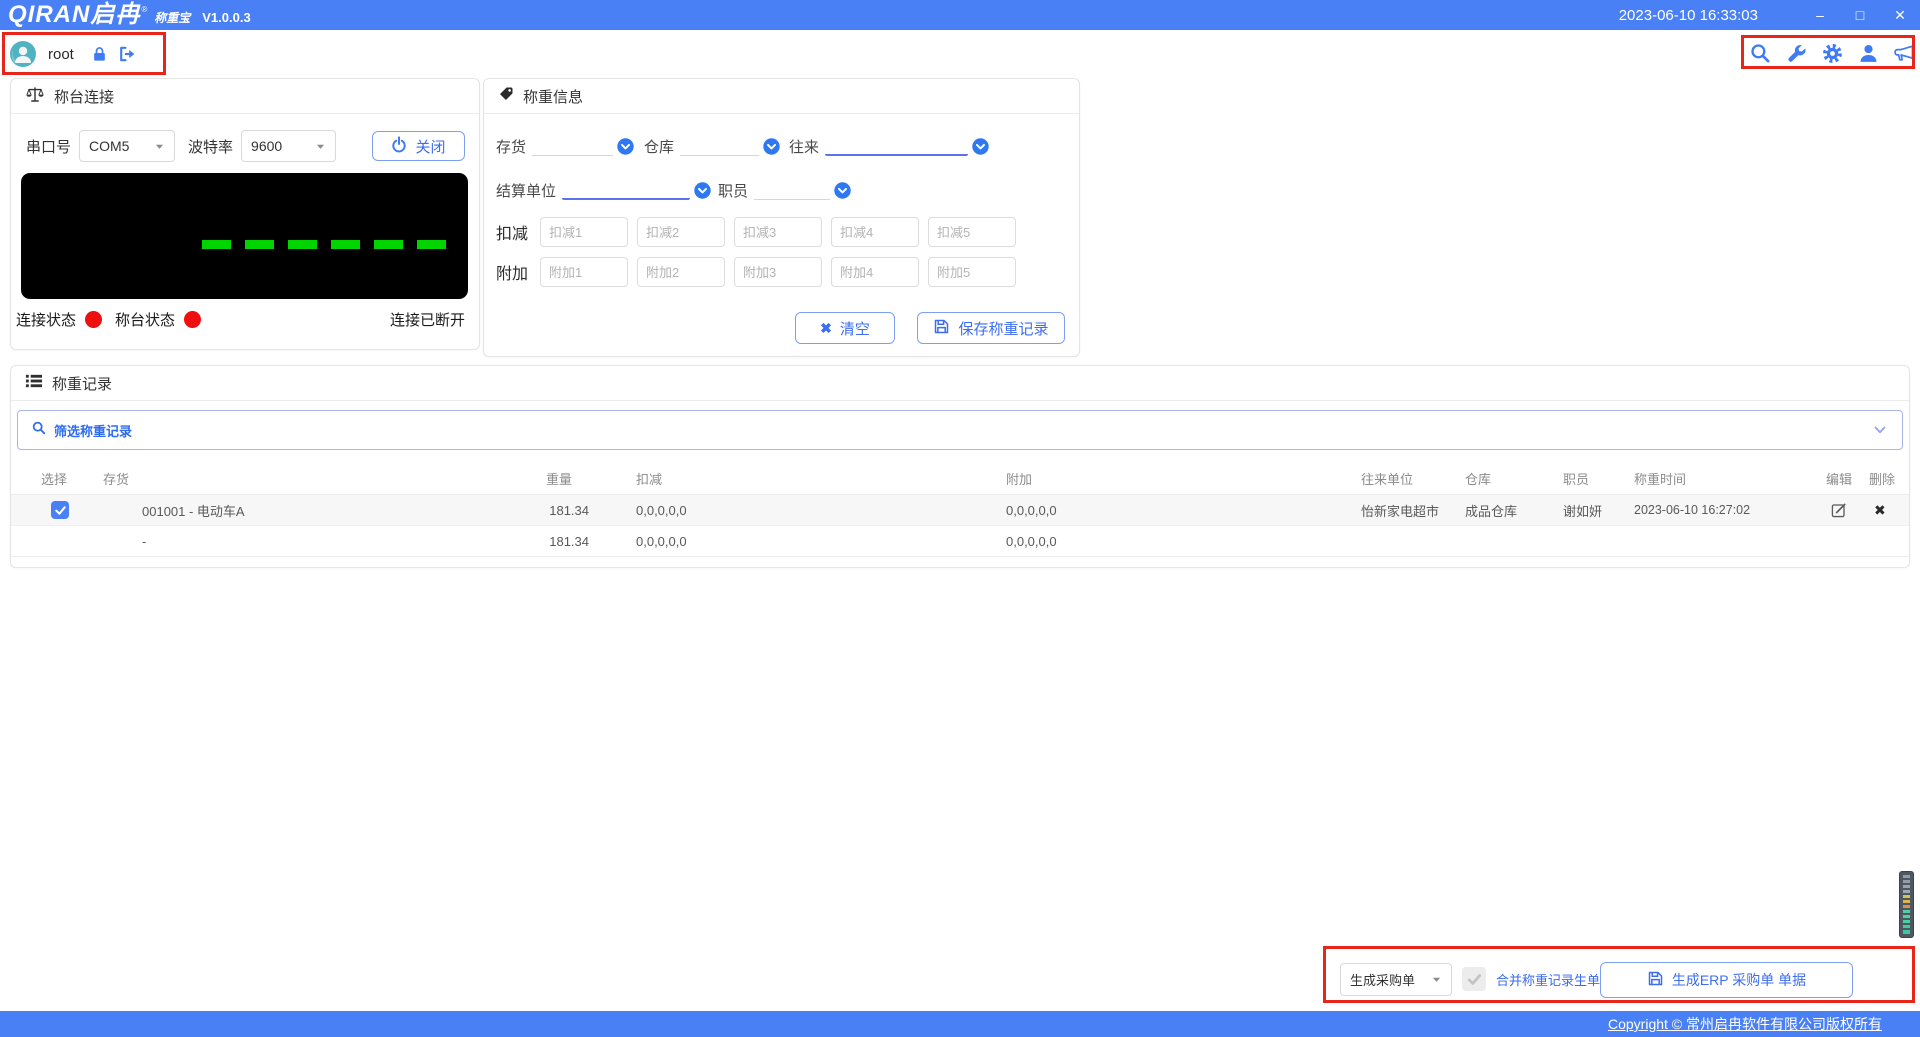 The height and width of the screenshot is (1037, 1920). What do you see at coordinates (1019, 479) in the screenshot?
I see `col-extra: 附加` at bounding box center [1019, 479].